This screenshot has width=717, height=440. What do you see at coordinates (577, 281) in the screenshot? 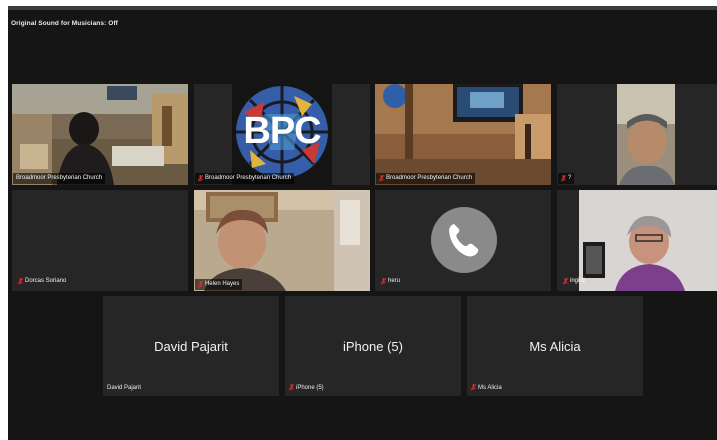
I see `participant-name: ingird` at bounding box center [577, 281].